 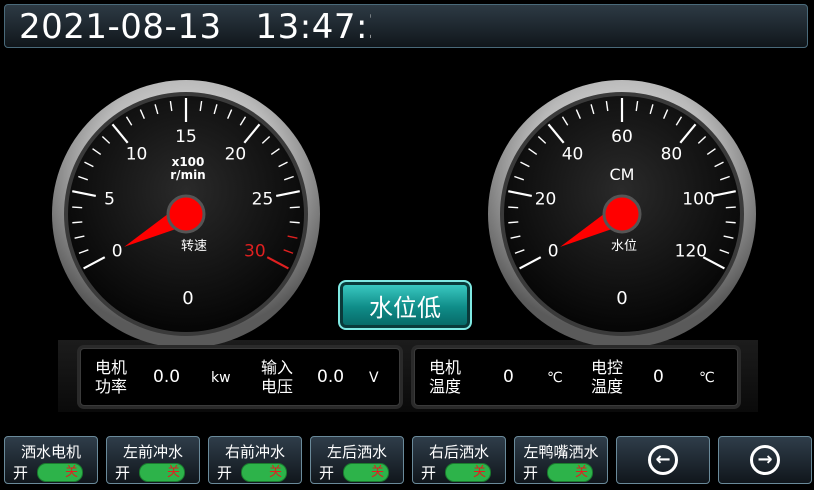 I want to click on rpm-value: 0, so click(x=187, y=298).